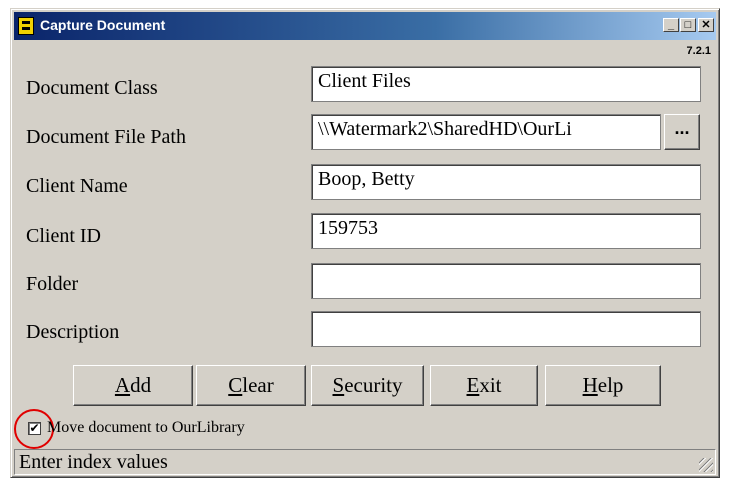  Describe the element at coordinates (473, 385) in the screenshot. I see `exit-mnemonic: E` at that location.